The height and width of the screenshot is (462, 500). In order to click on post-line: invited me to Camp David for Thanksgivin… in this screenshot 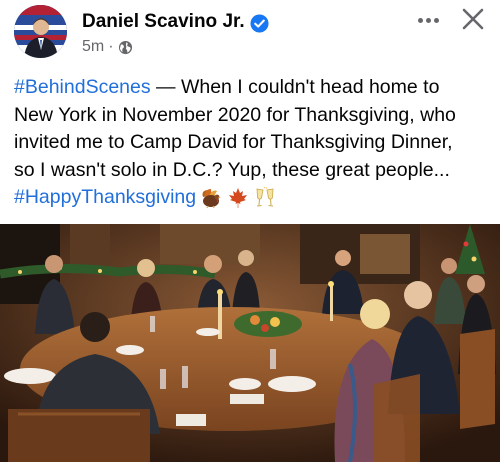, I will do `click(233, 142)`.